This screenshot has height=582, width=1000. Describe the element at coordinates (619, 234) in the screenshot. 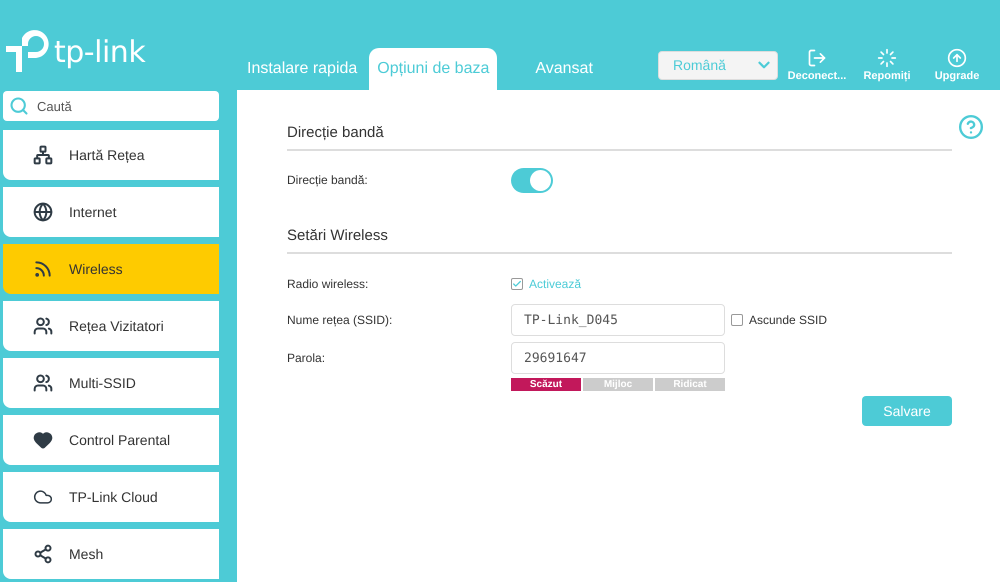

I see `section-title: Setări Wireless` at that location.